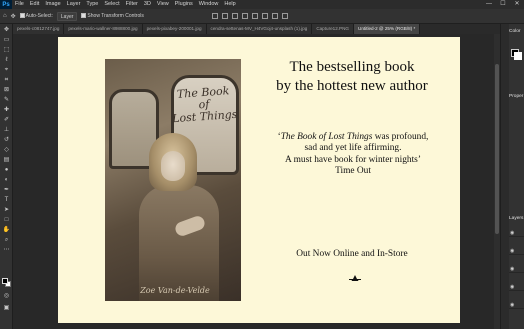 This screenshot has width=524, height=329. I want to click on tab-untitled-2: Untitled-2 @ 25% (RGB/8) *, so click(387, 29).